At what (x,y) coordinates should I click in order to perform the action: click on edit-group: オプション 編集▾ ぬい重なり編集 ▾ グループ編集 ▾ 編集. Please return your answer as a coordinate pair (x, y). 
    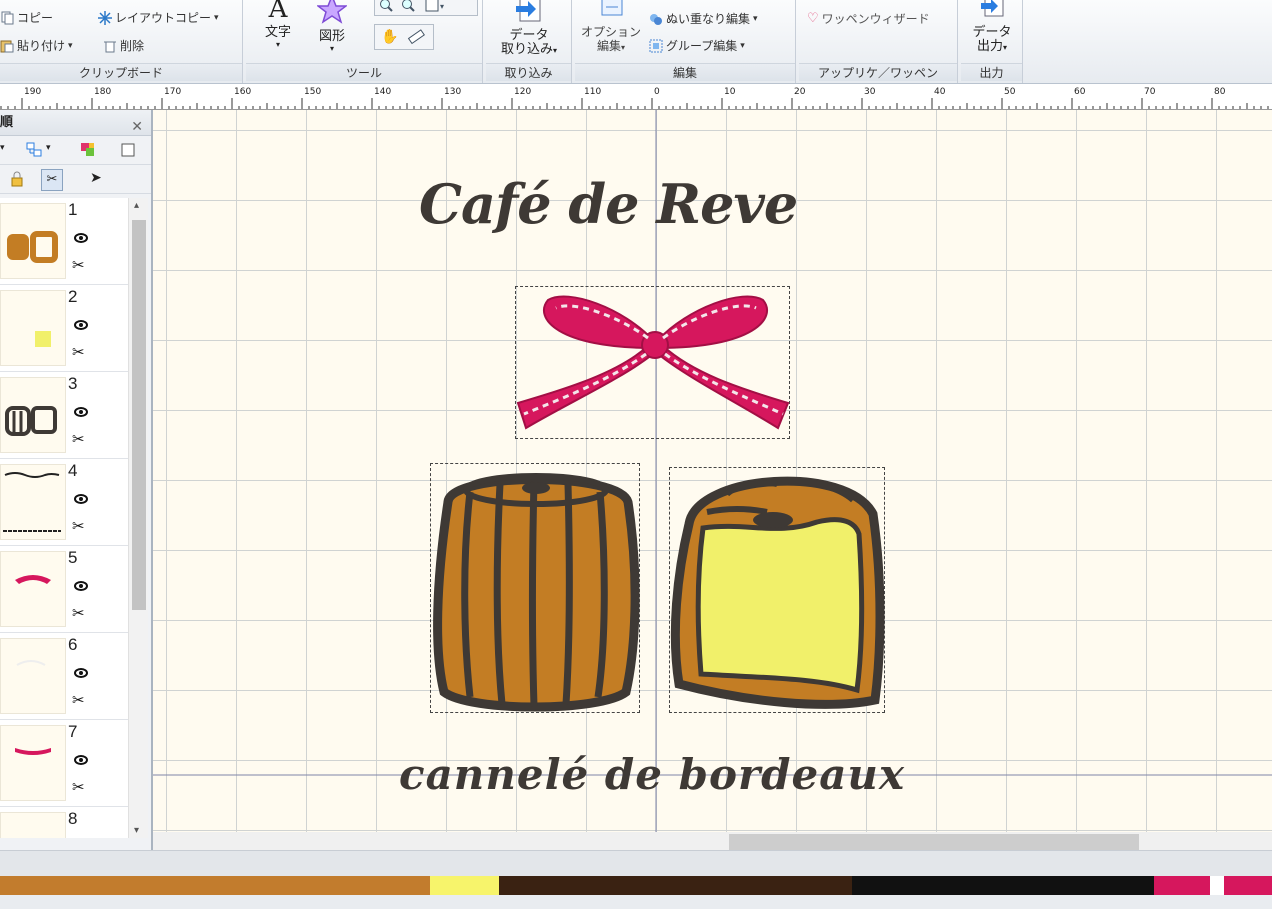
    Looking at the image, I should click on (685, 41).